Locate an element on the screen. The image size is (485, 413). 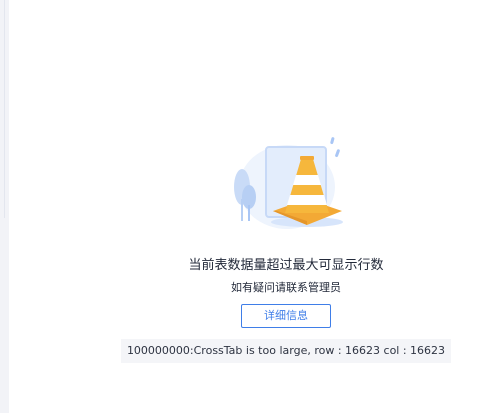
empty-state-title: 当前表数据量超过最大可显示行数 is located at coordinates (286, 265).